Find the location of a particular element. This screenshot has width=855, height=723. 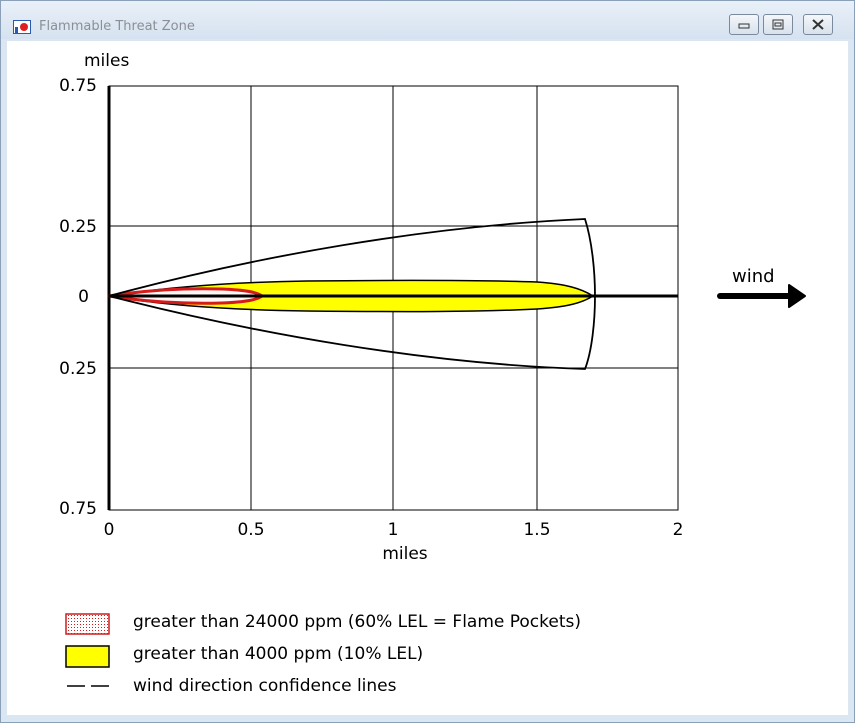

minimize-icon is located at coordinates (744, 26).